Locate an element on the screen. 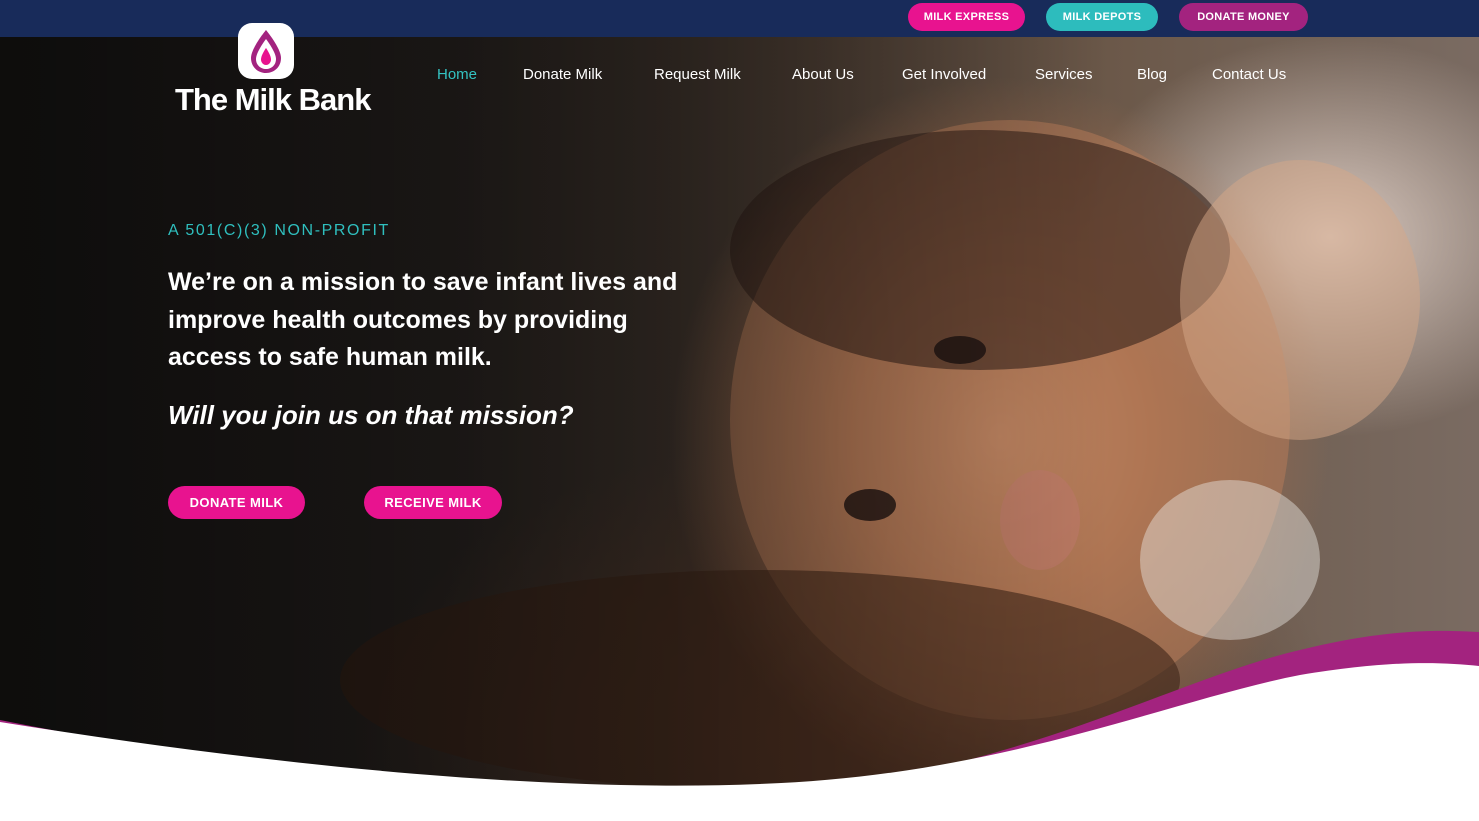 The height and width of the screenshot is (821, 1479). milk-depots-button: MILK DEPOTS is located at coordinates (1102, 17).